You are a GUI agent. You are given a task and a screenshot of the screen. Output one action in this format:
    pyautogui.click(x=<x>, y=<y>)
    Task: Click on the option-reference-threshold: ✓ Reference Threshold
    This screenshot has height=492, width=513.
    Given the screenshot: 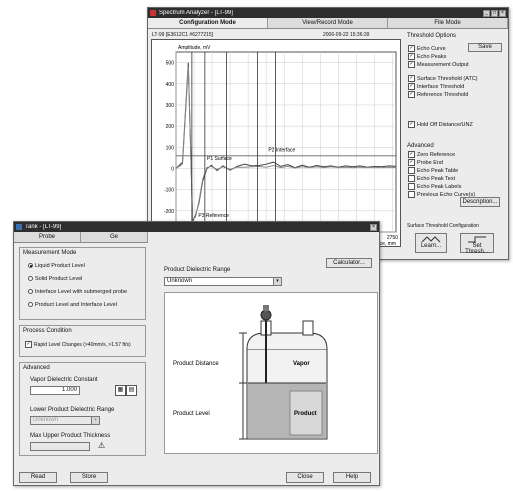 What is the action you would take?
    pyautogui.click(x=438, y=94)
    